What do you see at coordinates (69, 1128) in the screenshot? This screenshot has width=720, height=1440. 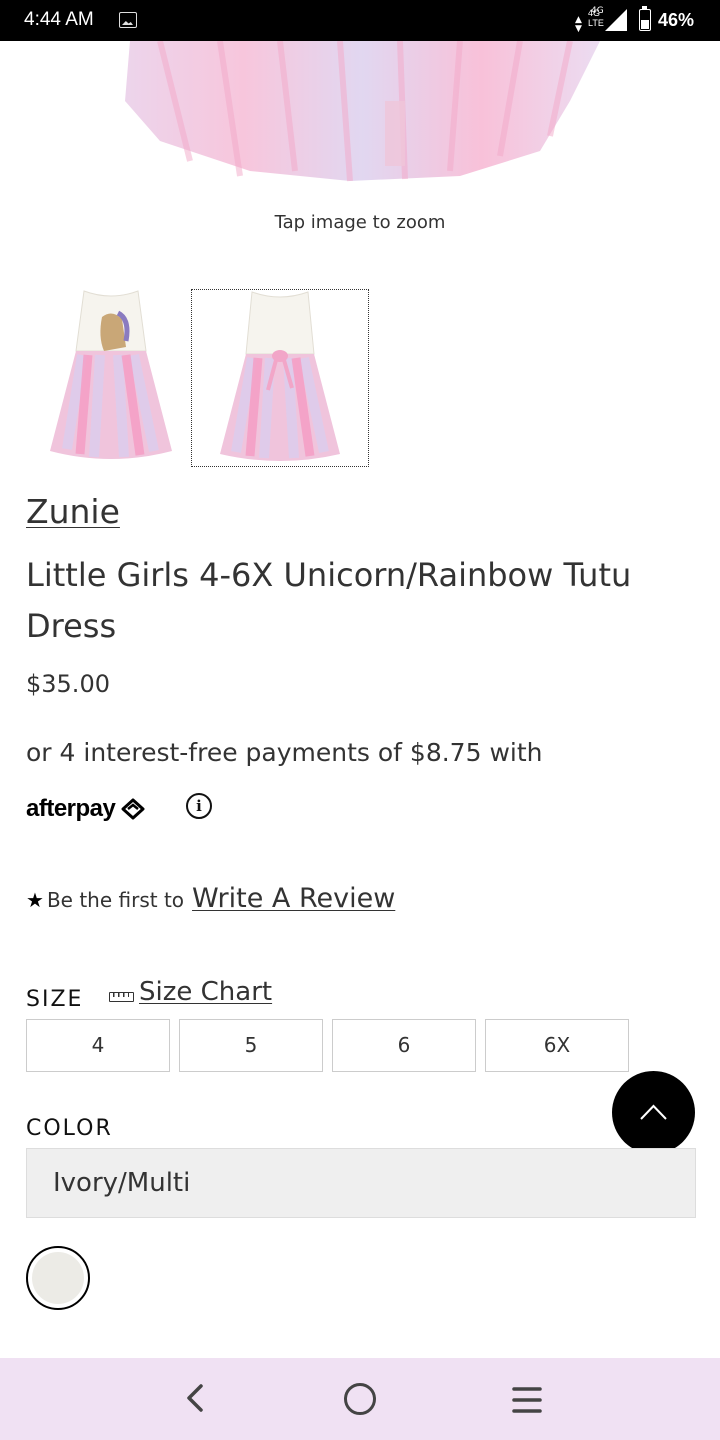 I see `color-label: COLOR` at bounding box center [69, 1128].